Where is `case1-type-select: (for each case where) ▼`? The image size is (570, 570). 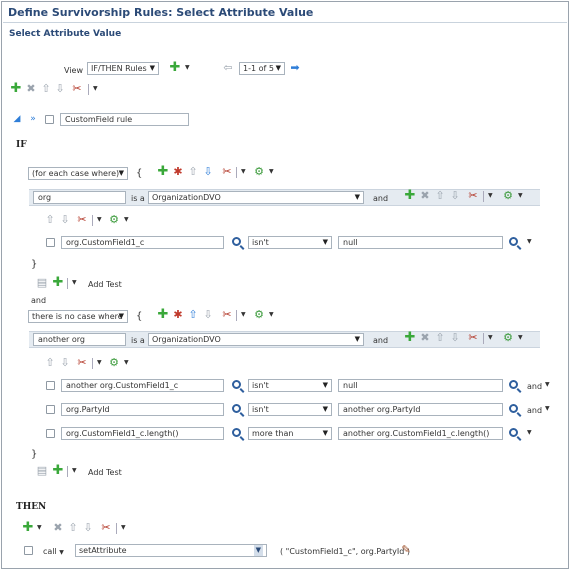
case1-type-select: (for each case where) ▼ is located at coordinates (78, 173).